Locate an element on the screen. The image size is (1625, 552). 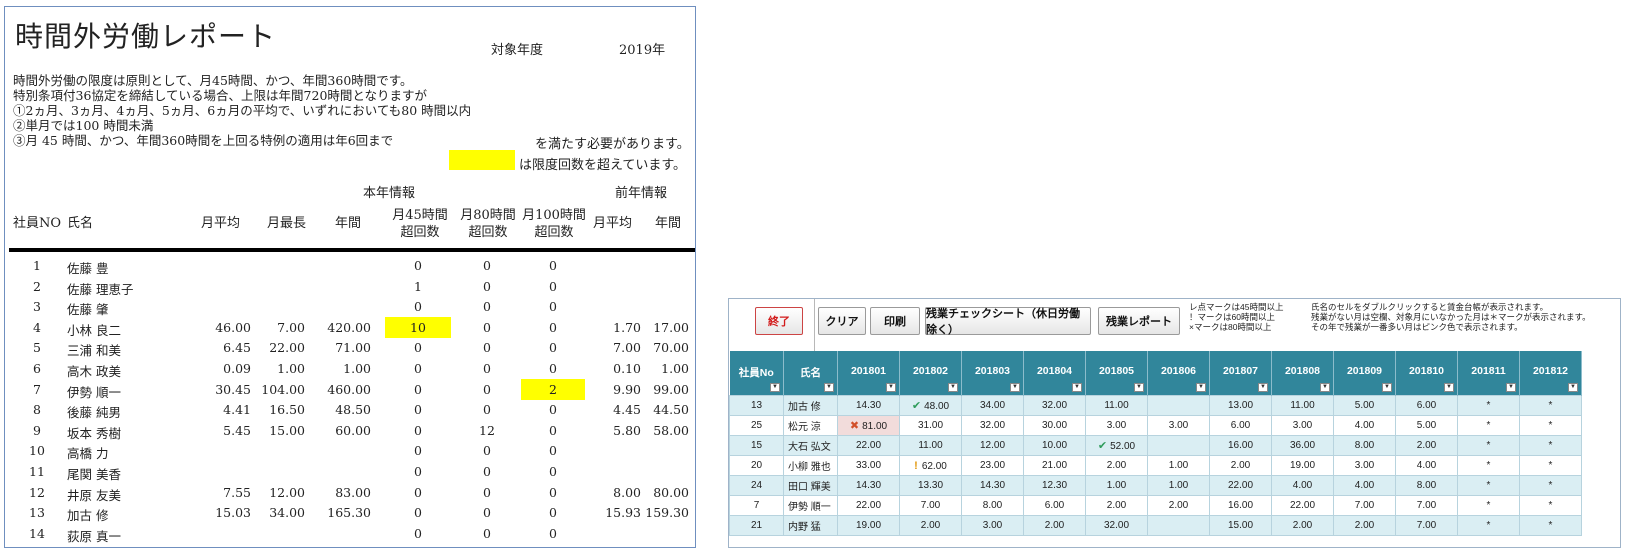
employee-name-cell: 内野 猛 is located at coordinates (810, 525).